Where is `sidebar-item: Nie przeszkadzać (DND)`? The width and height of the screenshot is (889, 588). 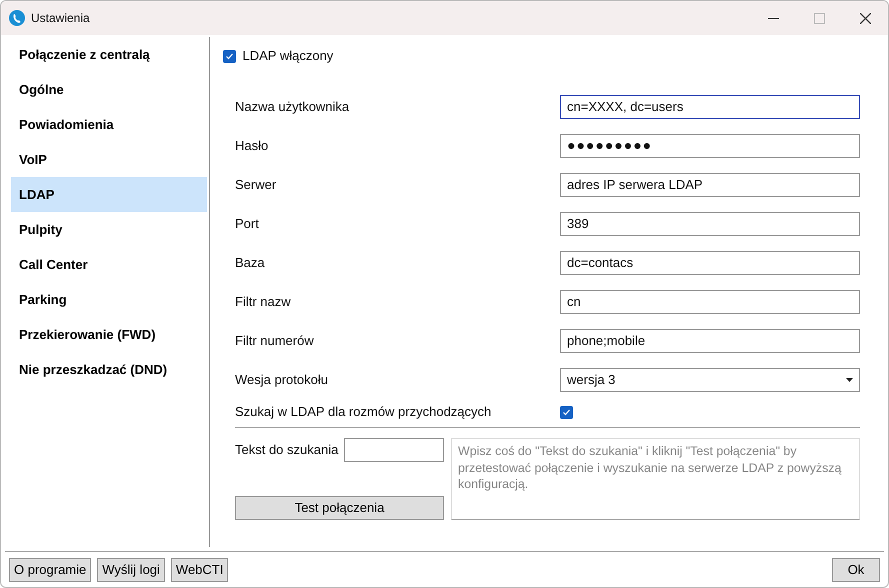
sidebar-item: Nie przeszkadzać (DND) is located at coordinates (109, 369).